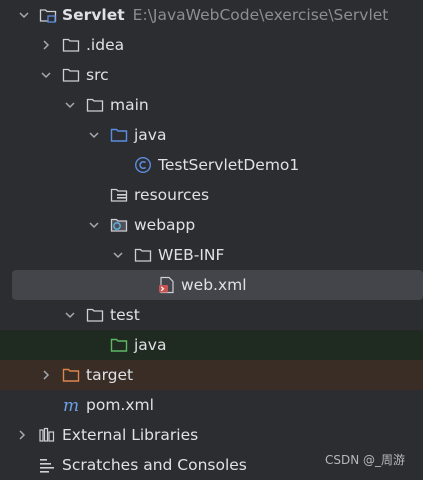  What do you see at coordinates (130, 435) in the screenshot?
I see `tree-row-label: External Libraries` at bounding box center [130, 435].